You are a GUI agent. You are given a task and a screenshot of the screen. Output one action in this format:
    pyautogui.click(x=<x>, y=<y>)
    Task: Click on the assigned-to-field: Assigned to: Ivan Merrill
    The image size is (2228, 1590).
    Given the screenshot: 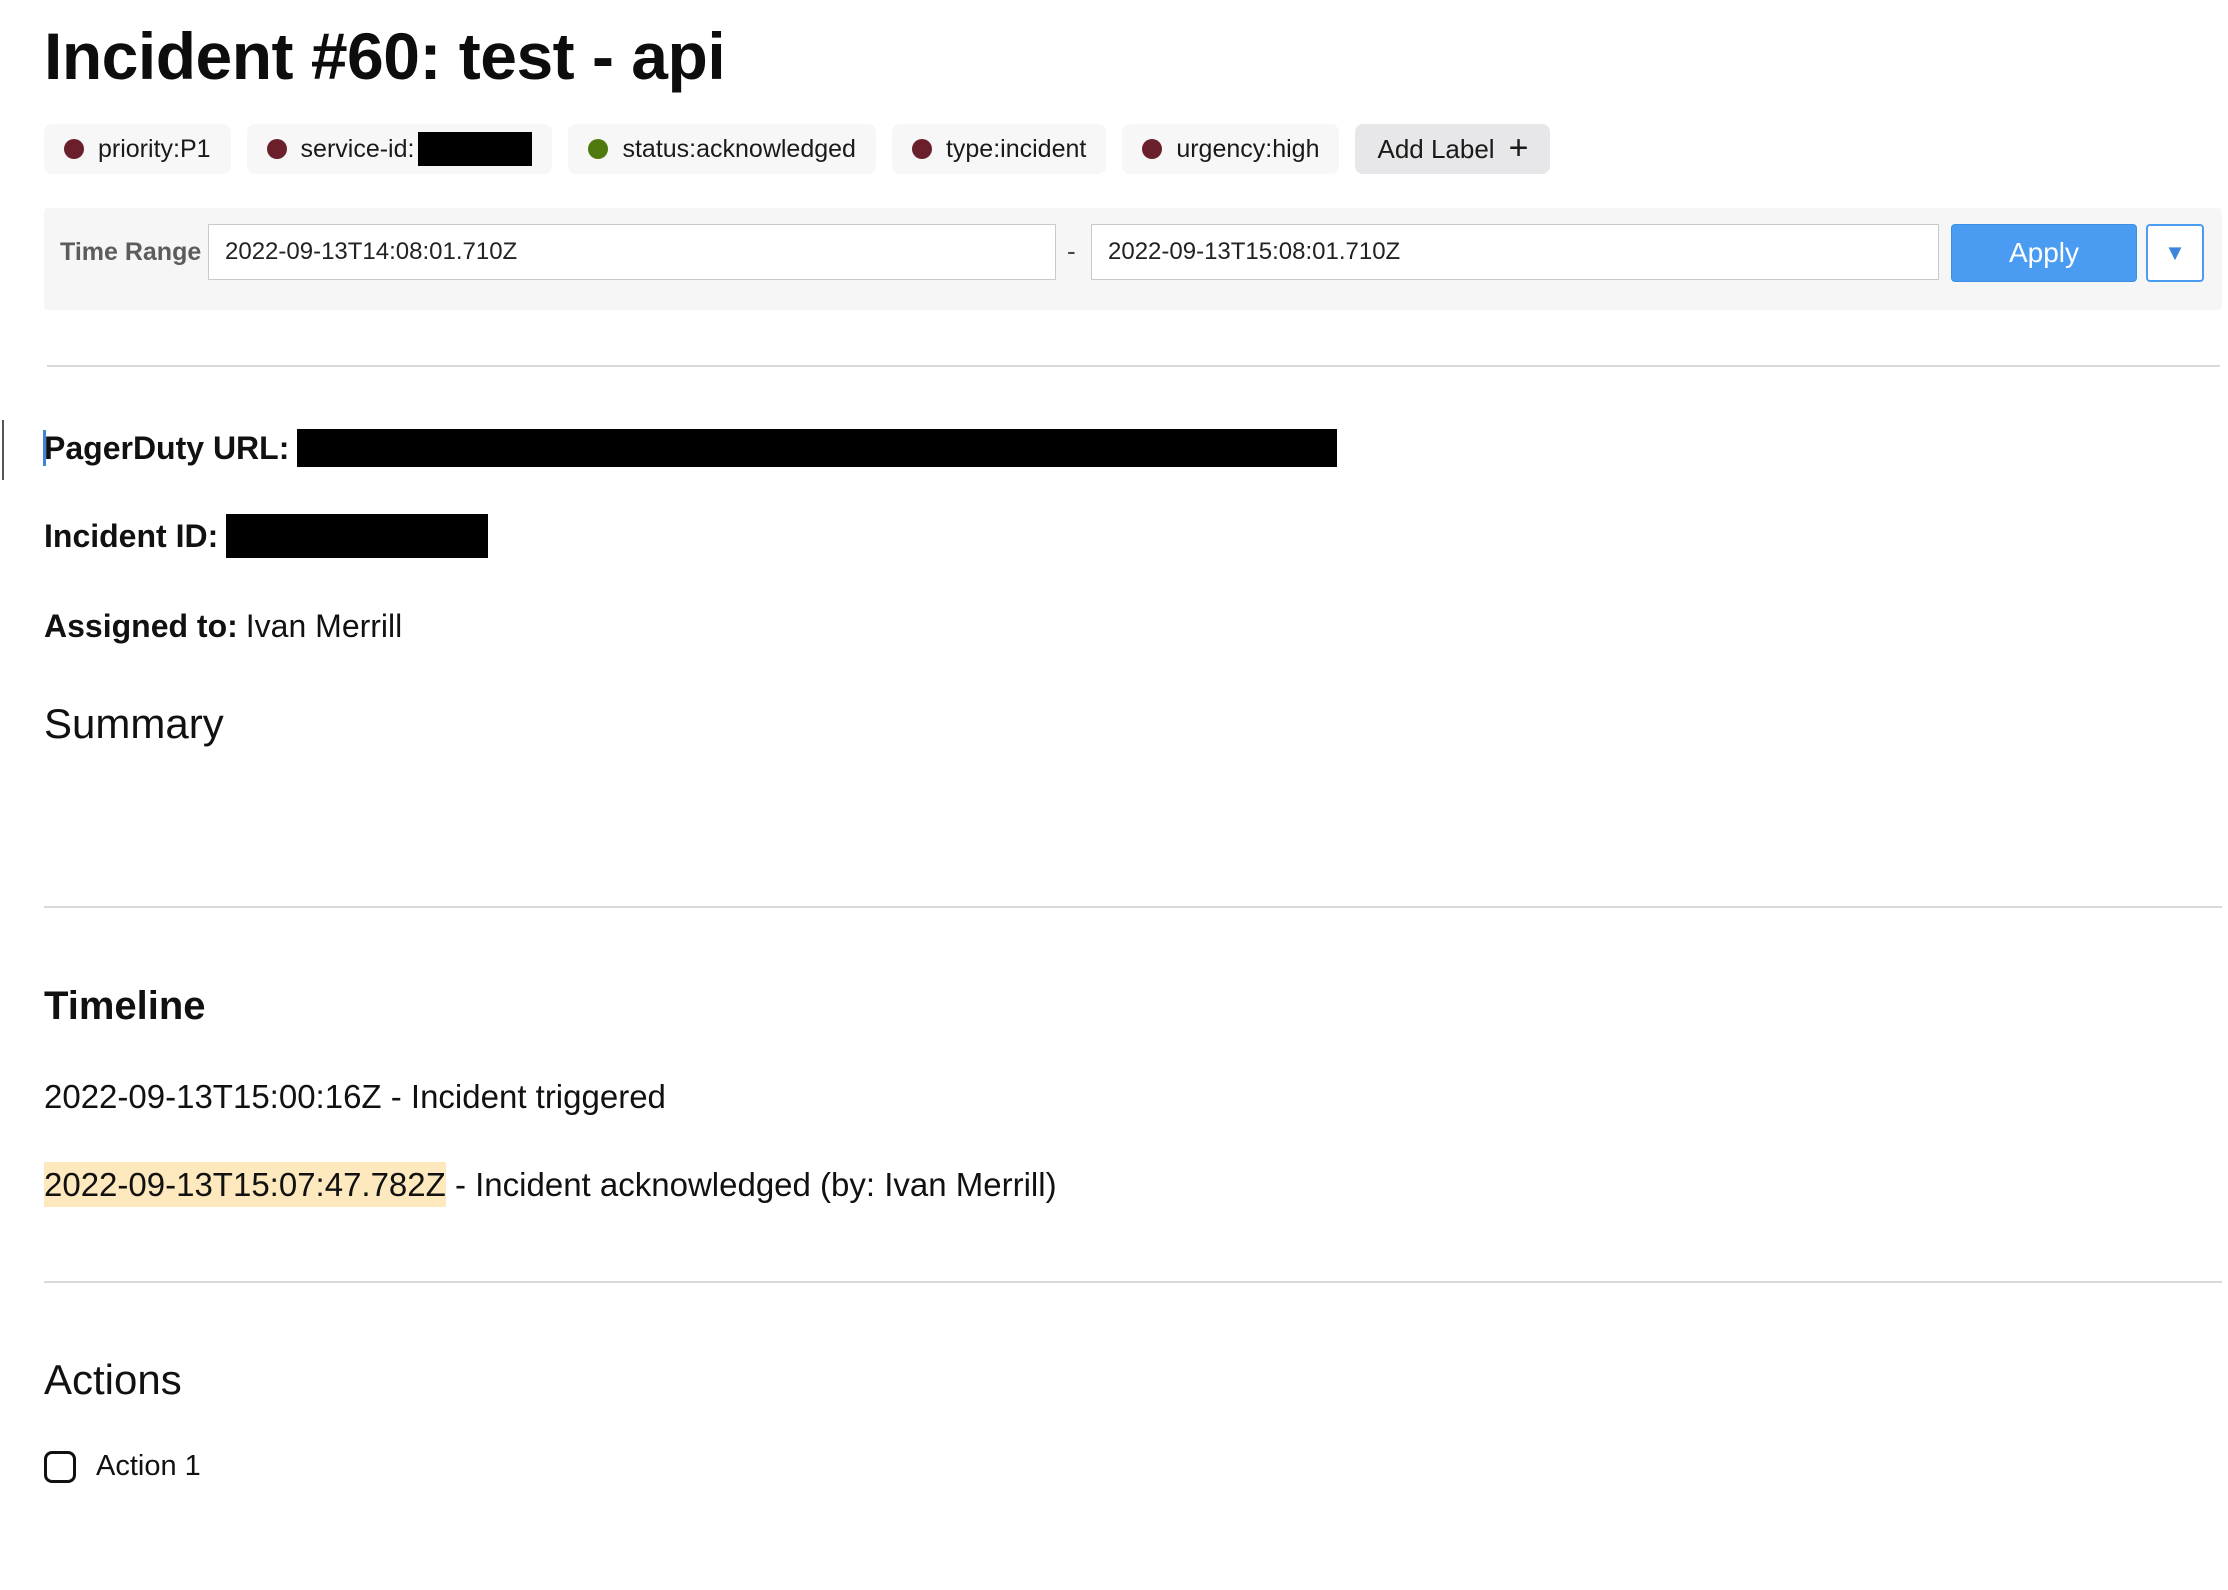 What is the action you would take?
    pyautogui.click(x=223, y=626)
    